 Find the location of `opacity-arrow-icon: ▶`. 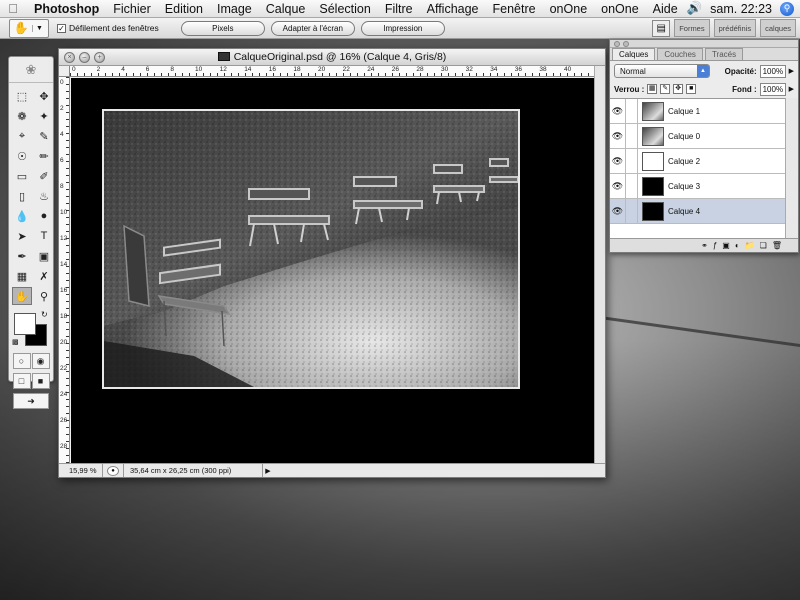

opacity-arrow-icon: ▶ is located at coordinates (791, 71).